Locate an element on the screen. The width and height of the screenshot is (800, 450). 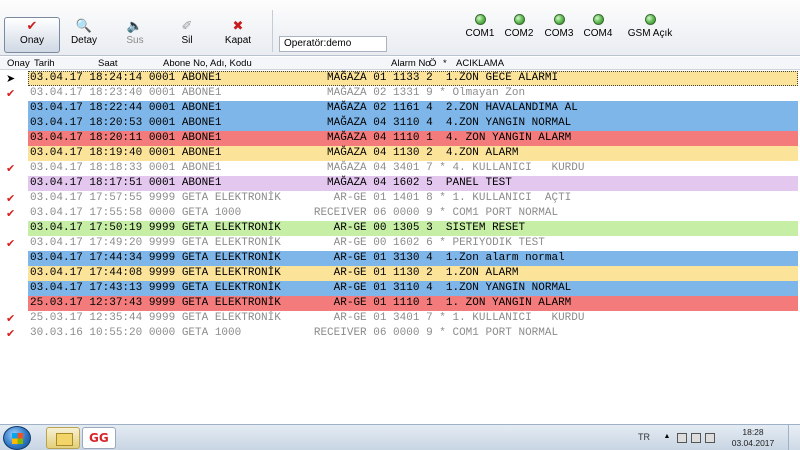
onay-label: Onay is located at coordinates (32, 40).